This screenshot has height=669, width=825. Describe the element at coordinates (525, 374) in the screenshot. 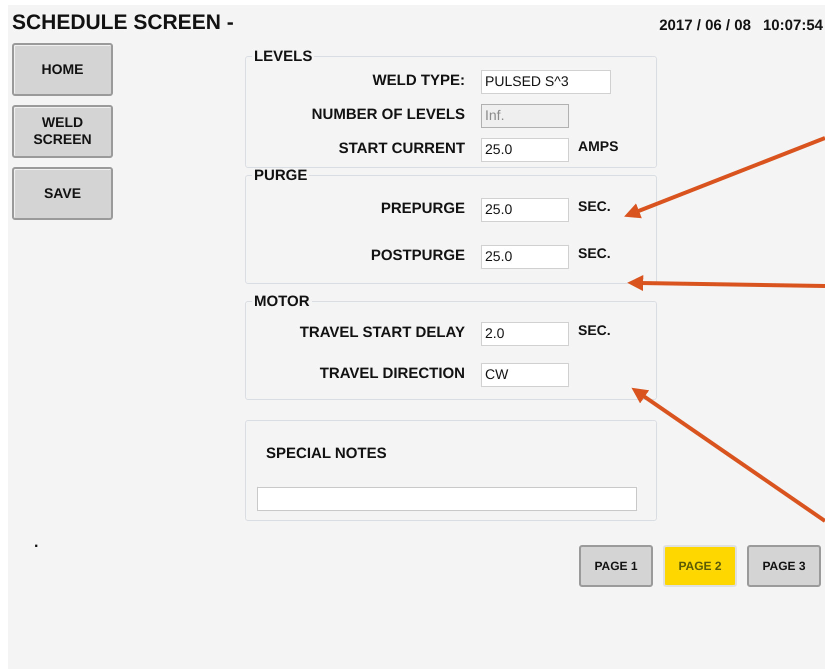

I see `input-field: CW` at that location.